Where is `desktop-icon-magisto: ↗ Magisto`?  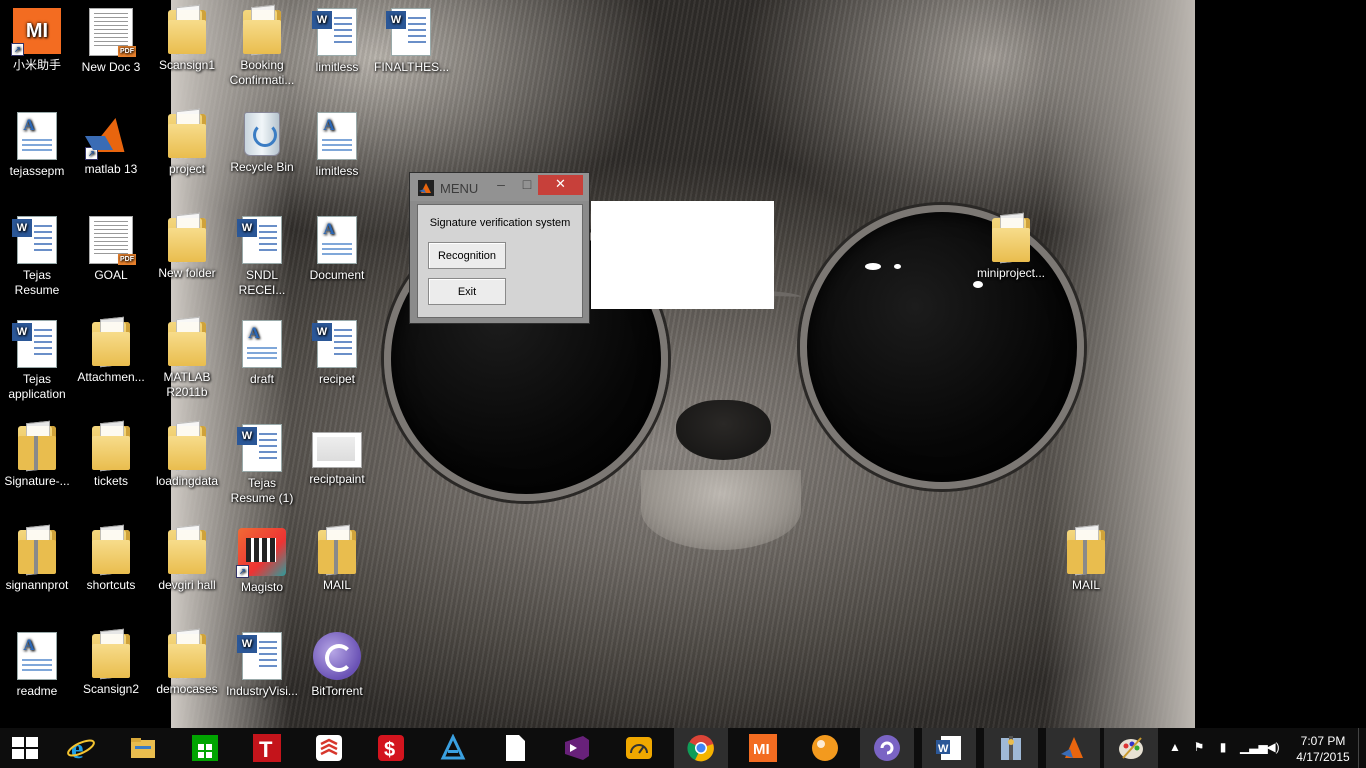
desktop-icon-magisto: ↗ Magisto is located at coordinates (262, 558).